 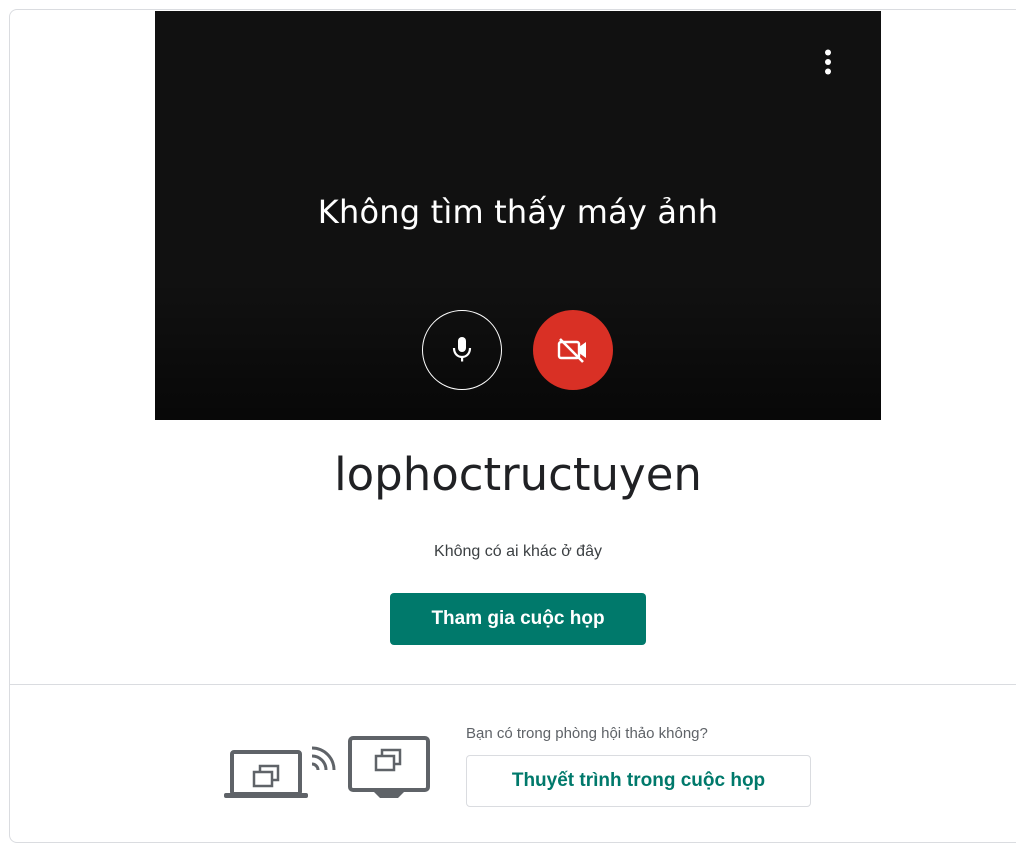 What do you see at coordinates (518, 212) in the screenshot?
I see `camera-not-found-message: Không tìm thấy máy ảnh` at bounding box center [518, 212].